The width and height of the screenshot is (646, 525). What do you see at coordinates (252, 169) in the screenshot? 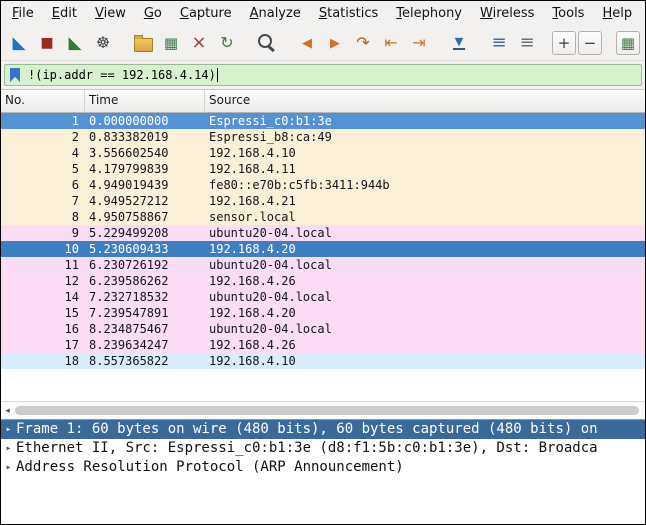
I see `packet-source: 192.168.4.11` at bounding box center [252, 169].